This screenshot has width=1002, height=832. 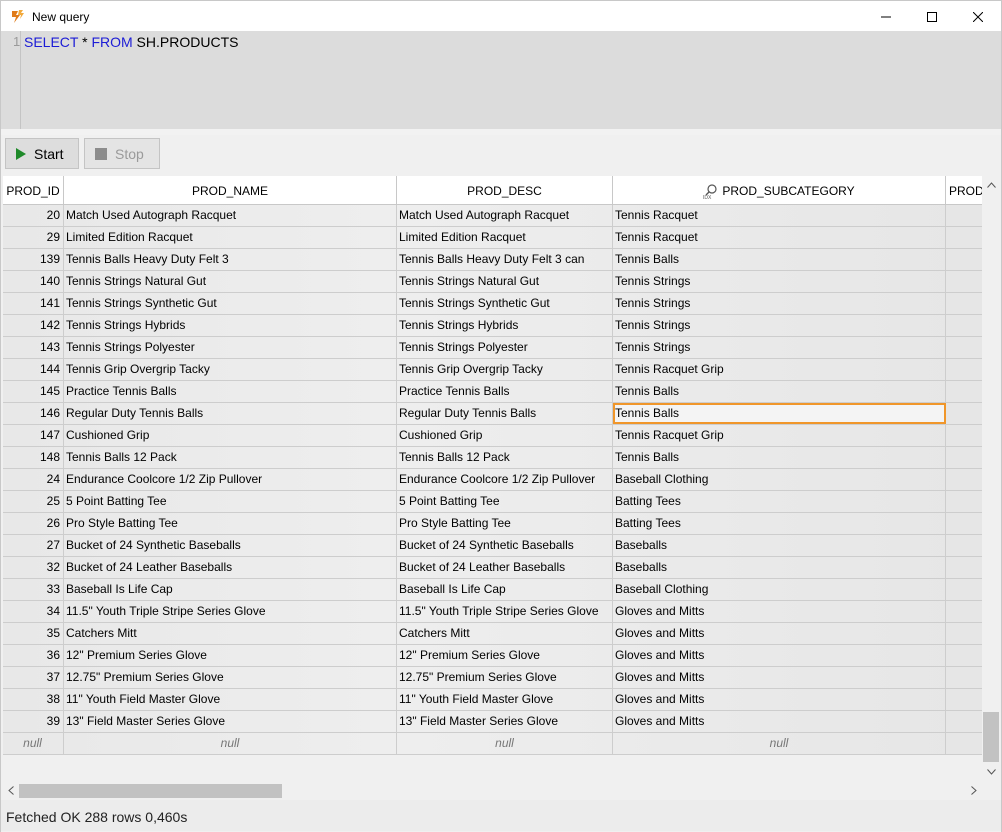 What do you see at coordinates (505, 479) in the screenshot?
I see `cell-prod-desc: Endurance Coolcore 1/2 Zip Pullover` at bounding box center [505, 479].